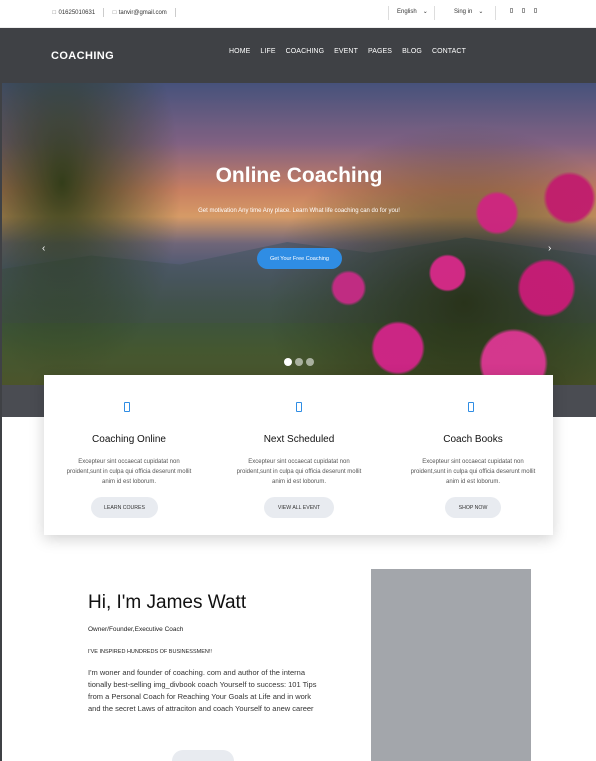 The image size is (596, 761). Describe the element at coordinates (167, 602) in the screenshot. I see `about-title: Hi, I'm James Watt` at that location.